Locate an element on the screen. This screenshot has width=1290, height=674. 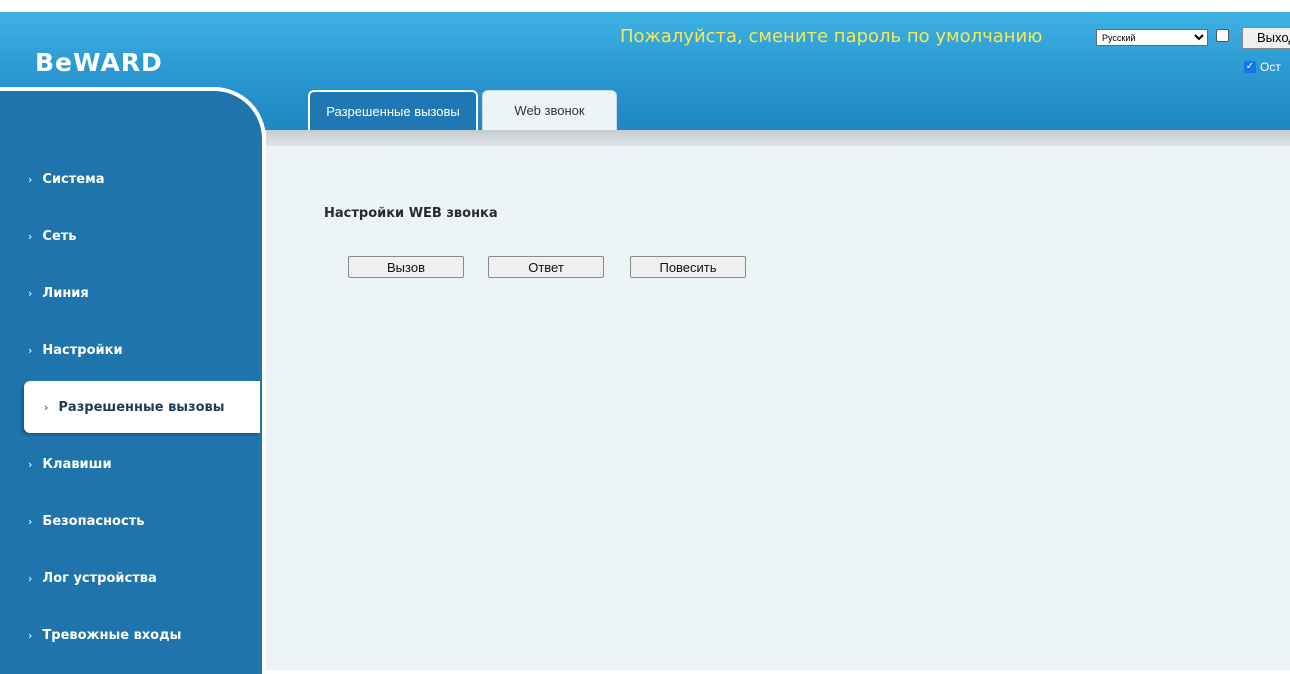
beward-logo: BeWARD is located at coordinates (99, 62).